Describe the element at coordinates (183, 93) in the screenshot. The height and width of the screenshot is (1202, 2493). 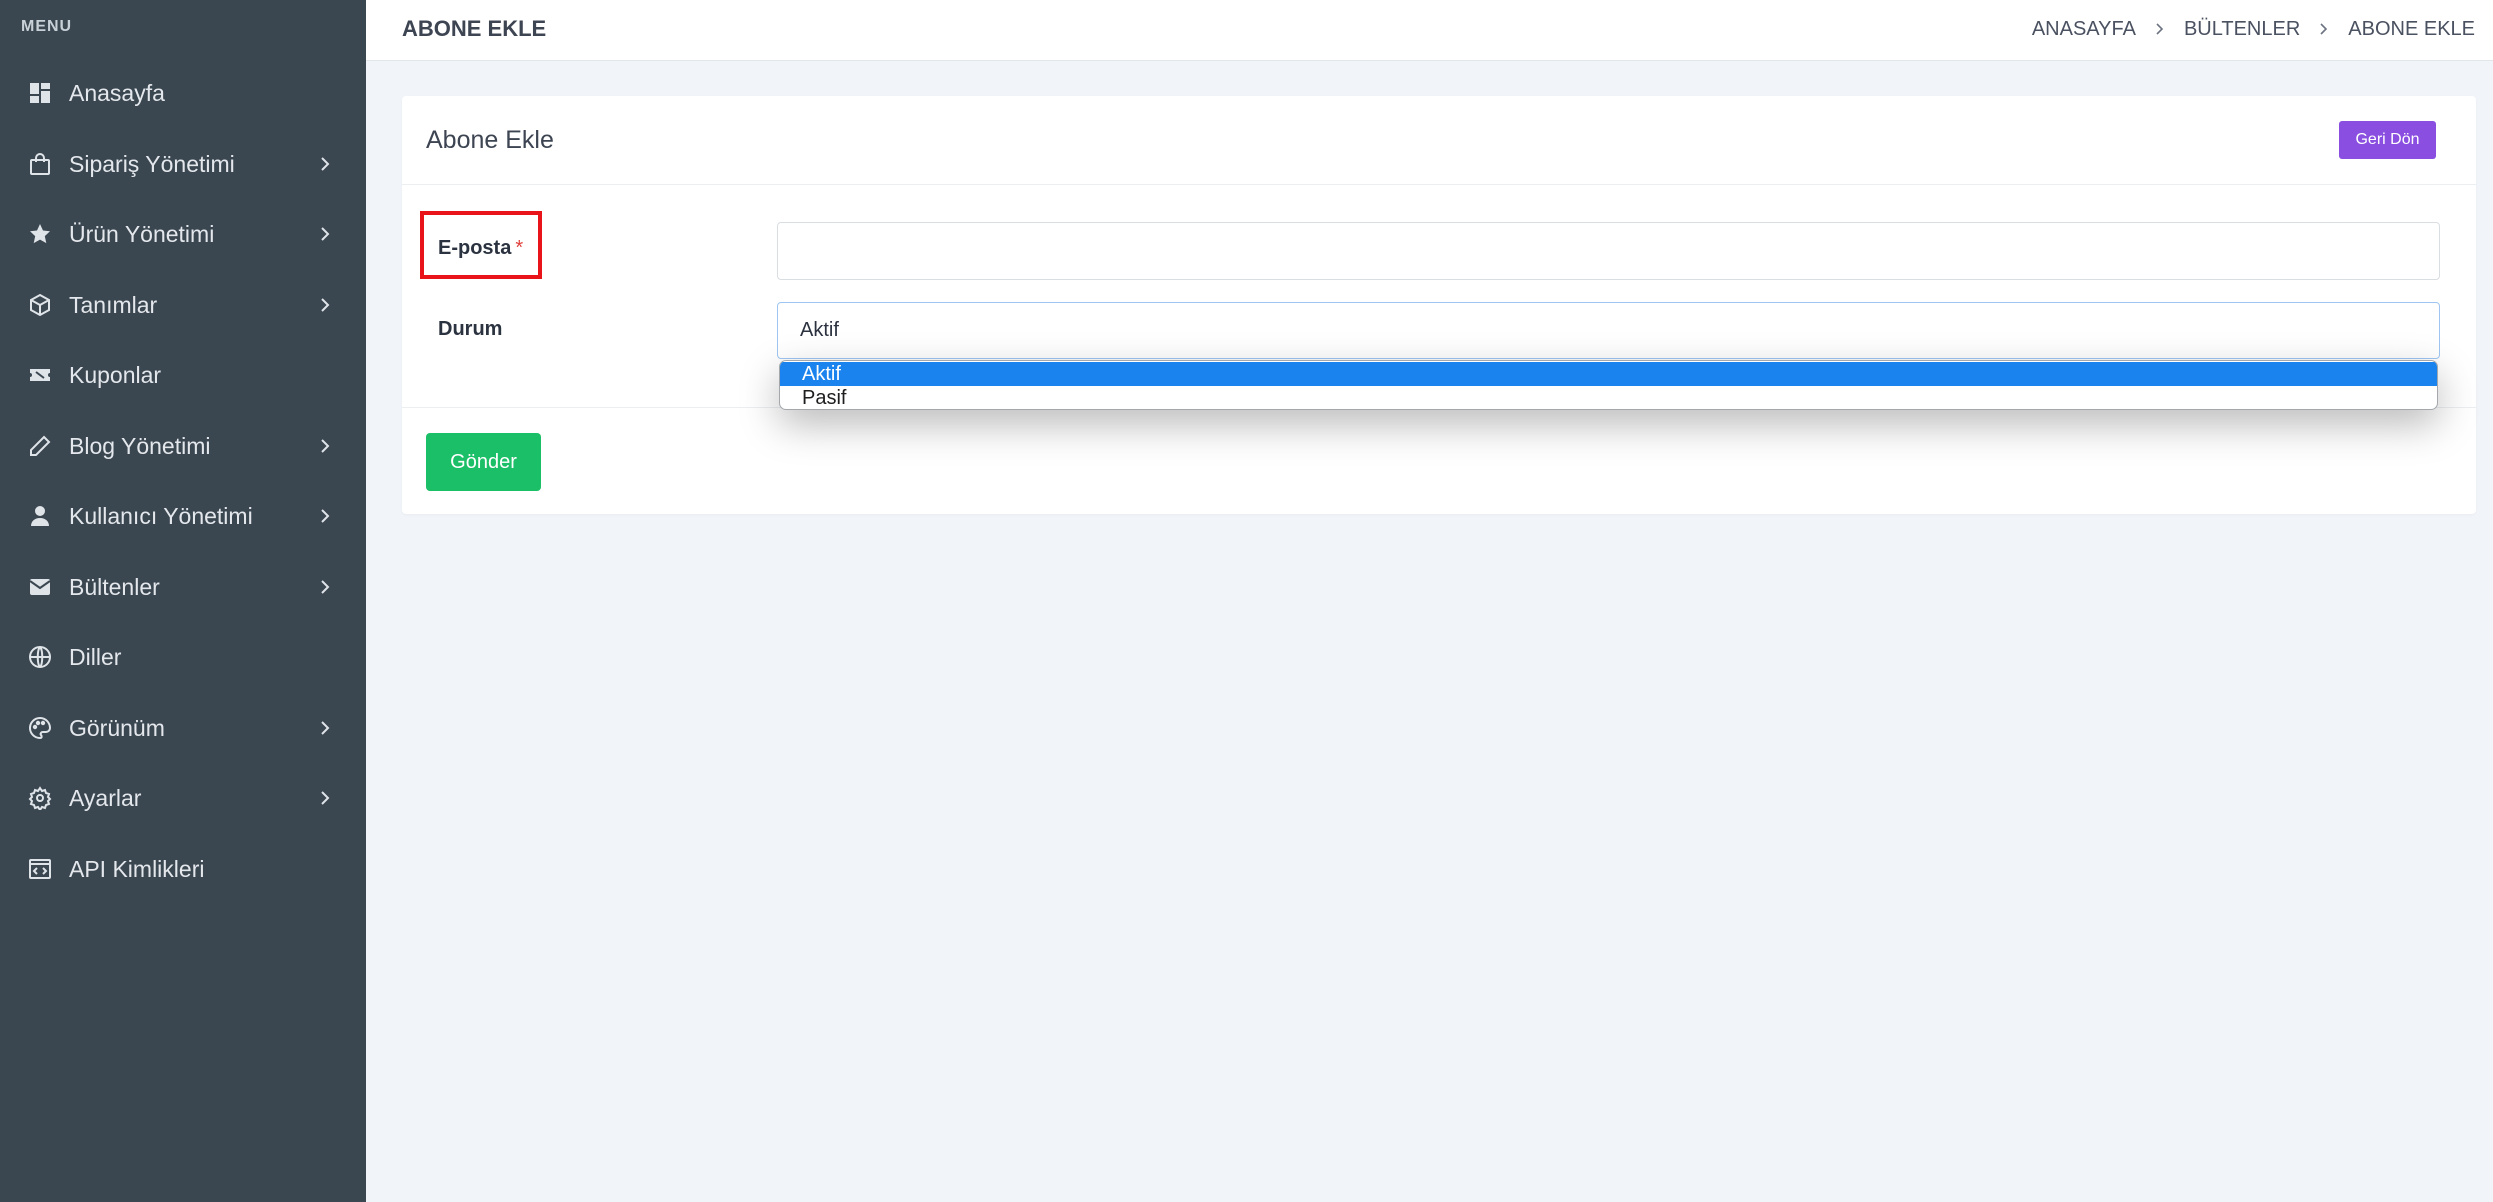
I see `sidebar-item-anasayfa: Anasayfa` at that location.